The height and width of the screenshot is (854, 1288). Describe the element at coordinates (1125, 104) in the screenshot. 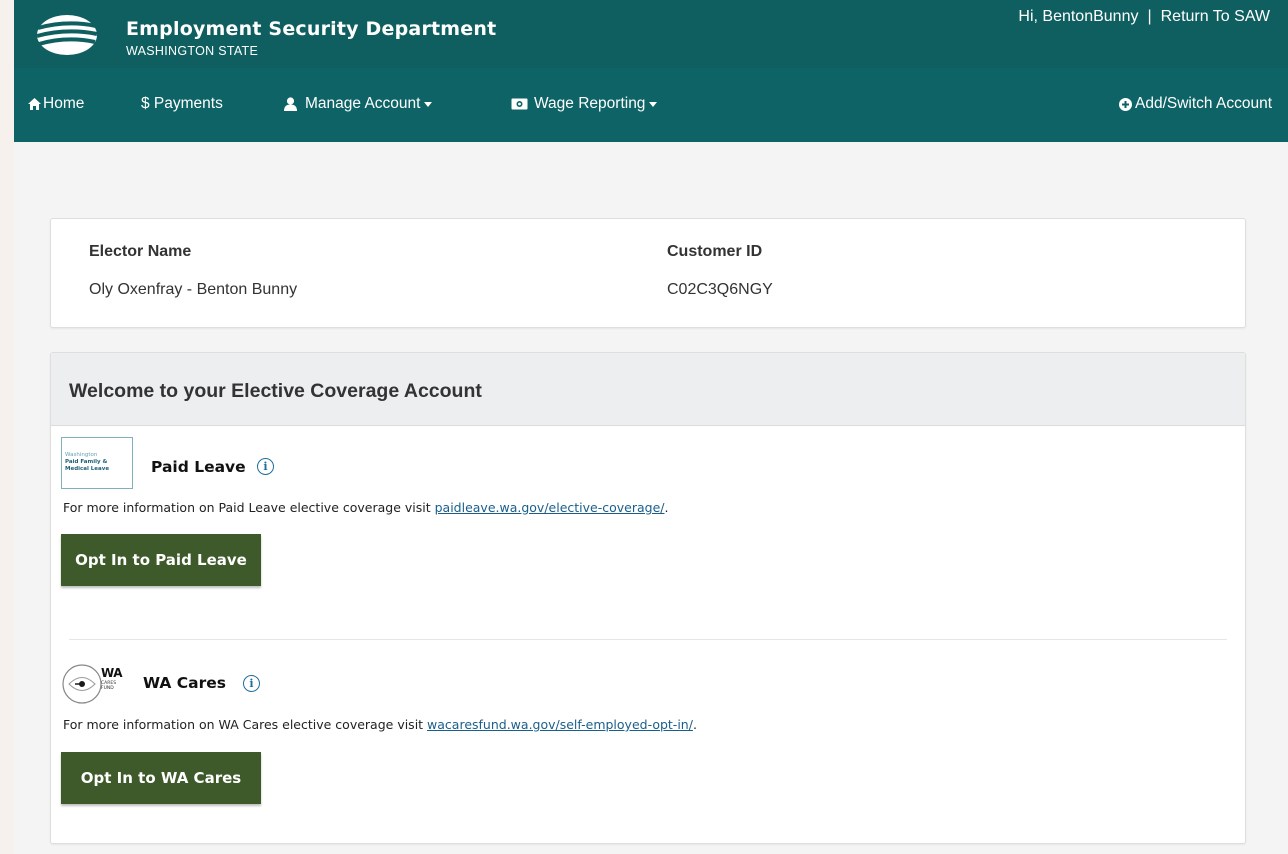

I see `plus-circle-icon` at that location.